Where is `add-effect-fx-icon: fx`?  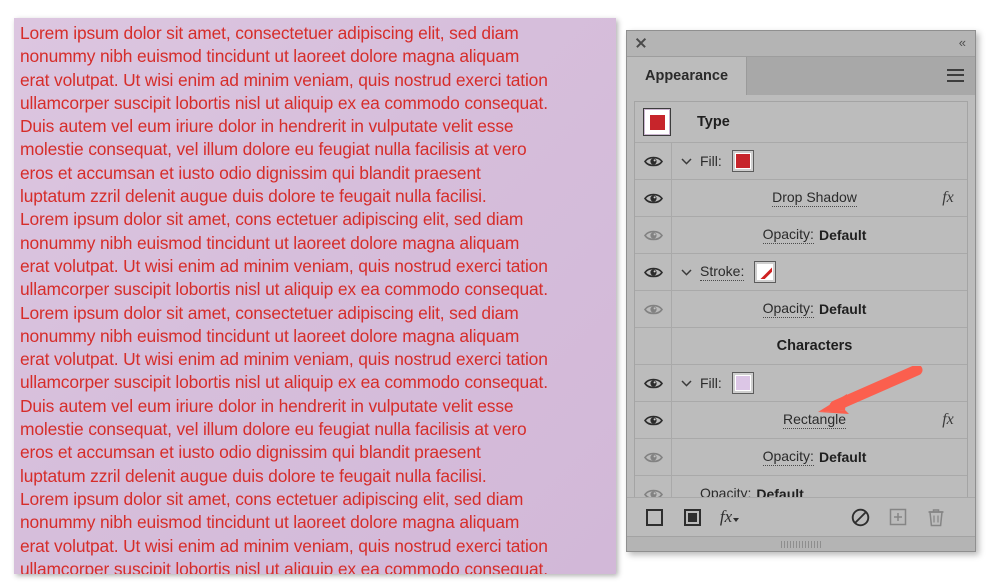
add-effect-fx-icon: fx is located at coordinates (730, 517).